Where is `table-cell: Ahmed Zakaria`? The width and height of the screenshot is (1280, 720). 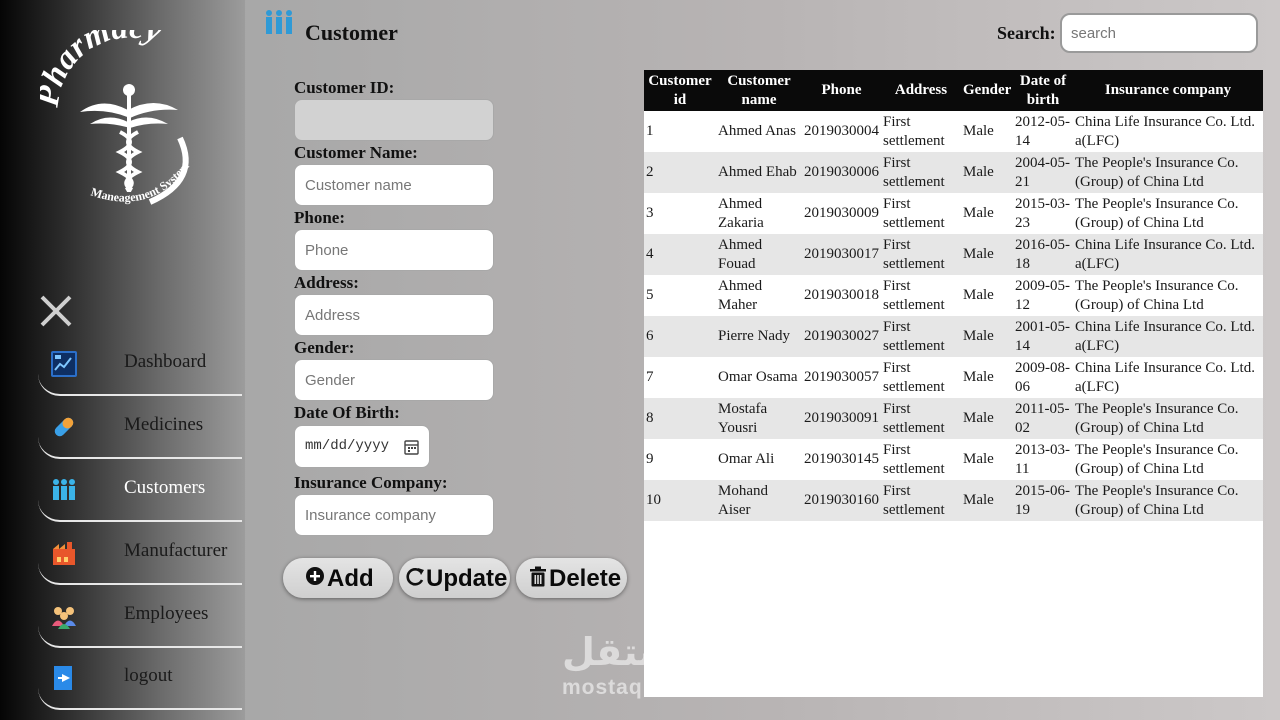
table-cell: Ahmed Zakaria is located at coordinates (759, 213).